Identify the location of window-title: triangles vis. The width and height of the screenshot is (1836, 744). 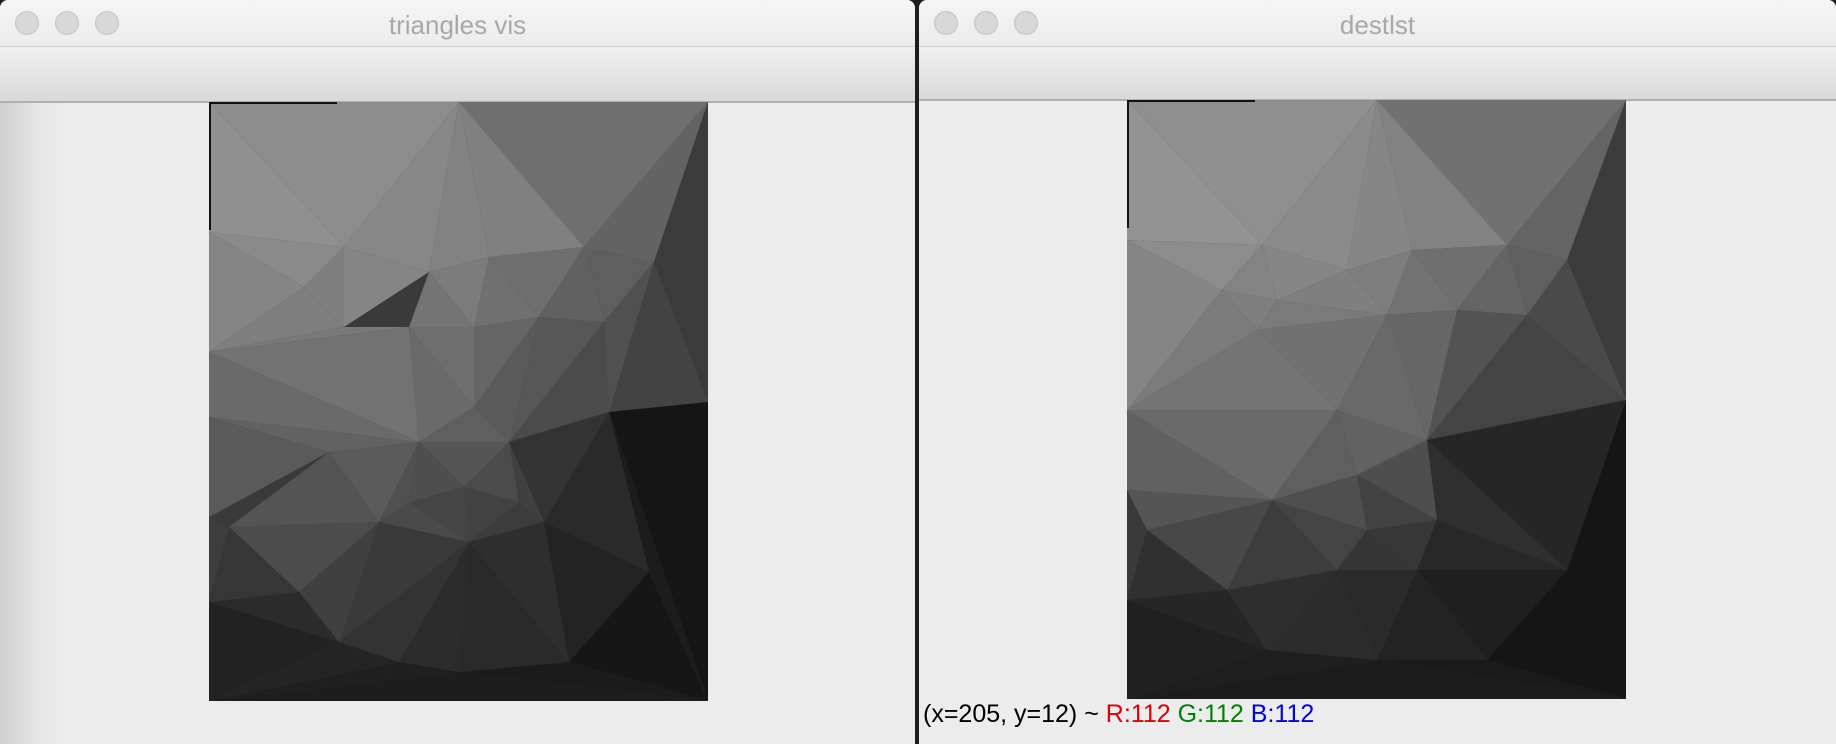
(457, 25).